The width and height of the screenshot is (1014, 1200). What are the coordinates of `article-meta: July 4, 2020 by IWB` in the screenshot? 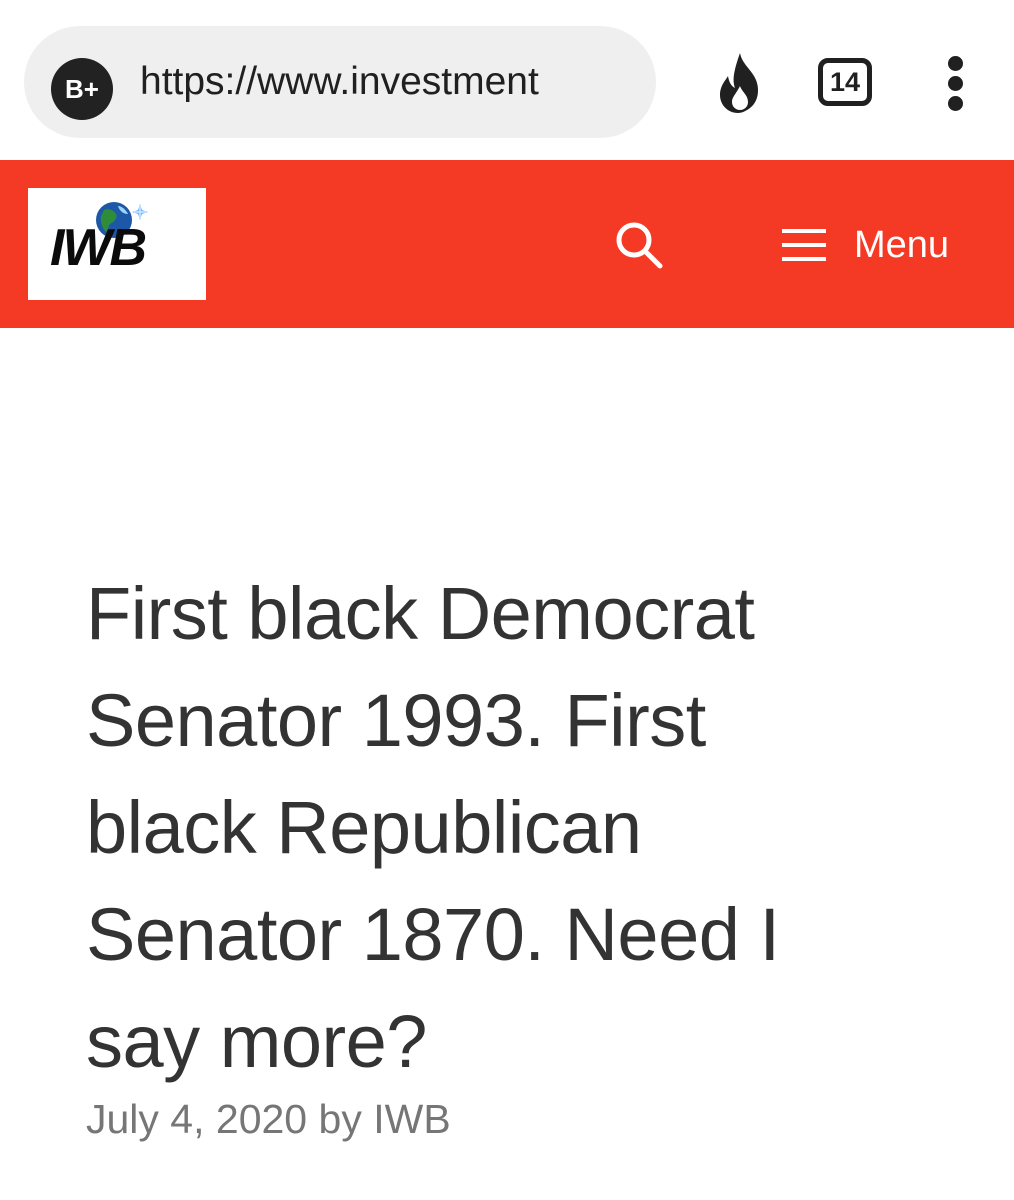 It's located at (268, 1119).